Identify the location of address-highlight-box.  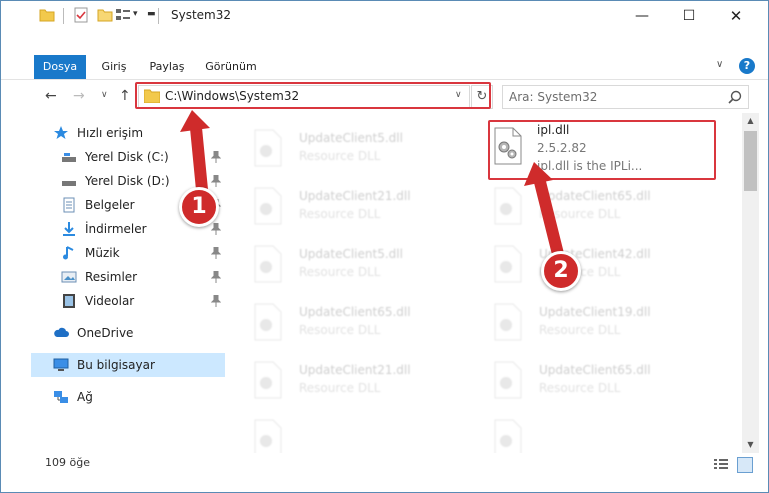
(313, 95).